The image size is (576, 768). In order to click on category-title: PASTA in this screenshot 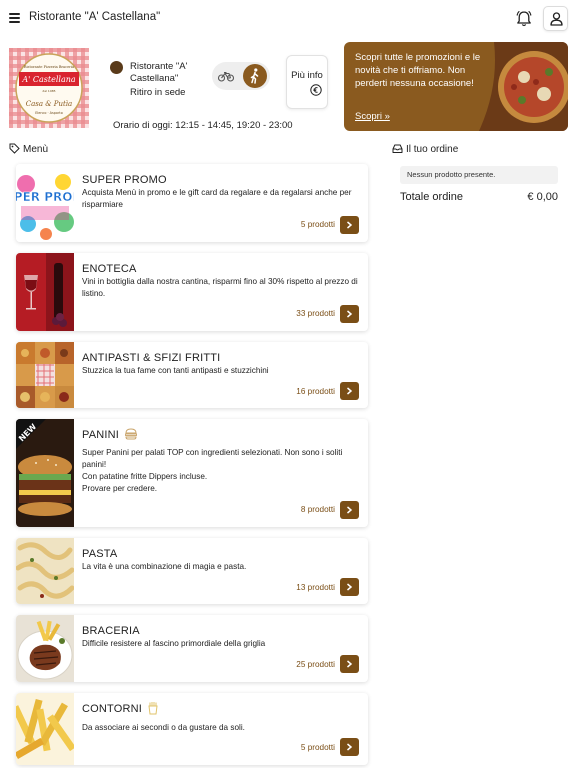, I will do `click(100, 554)`.